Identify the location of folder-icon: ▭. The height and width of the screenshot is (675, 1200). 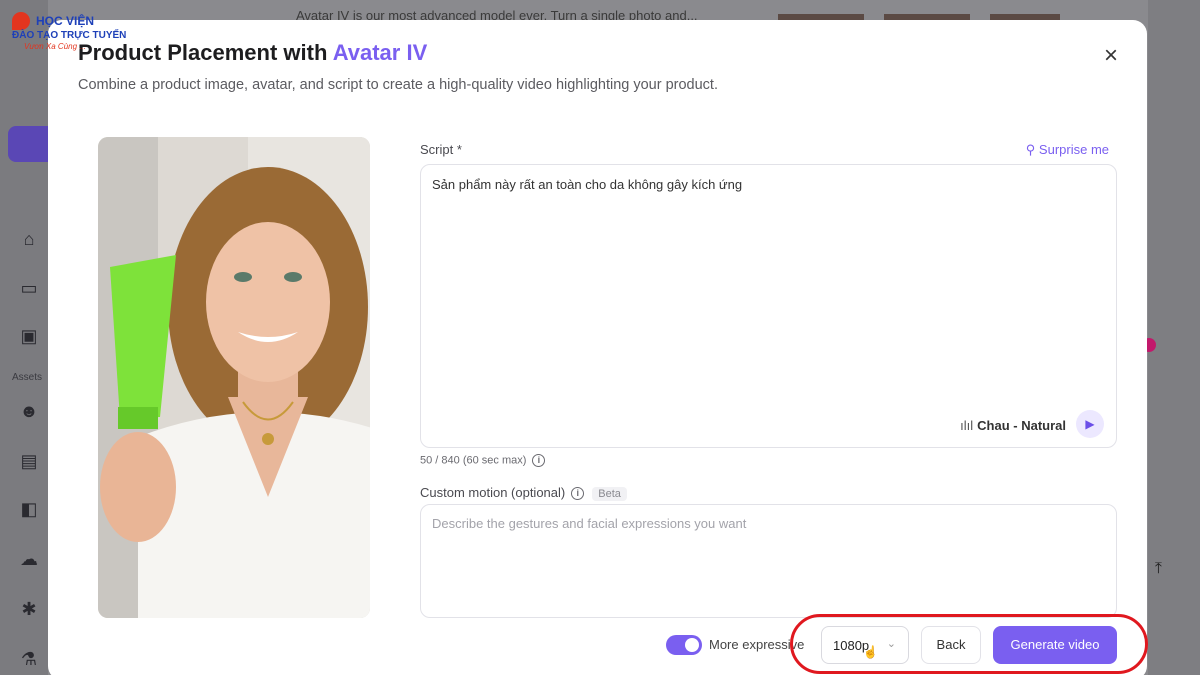
(29, 288).